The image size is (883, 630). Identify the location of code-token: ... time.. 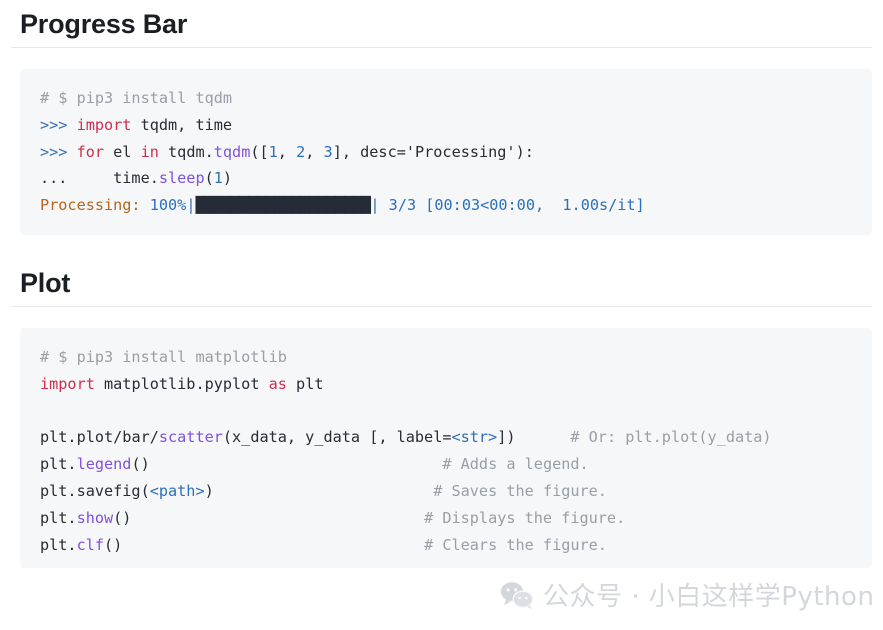
(99, 178).